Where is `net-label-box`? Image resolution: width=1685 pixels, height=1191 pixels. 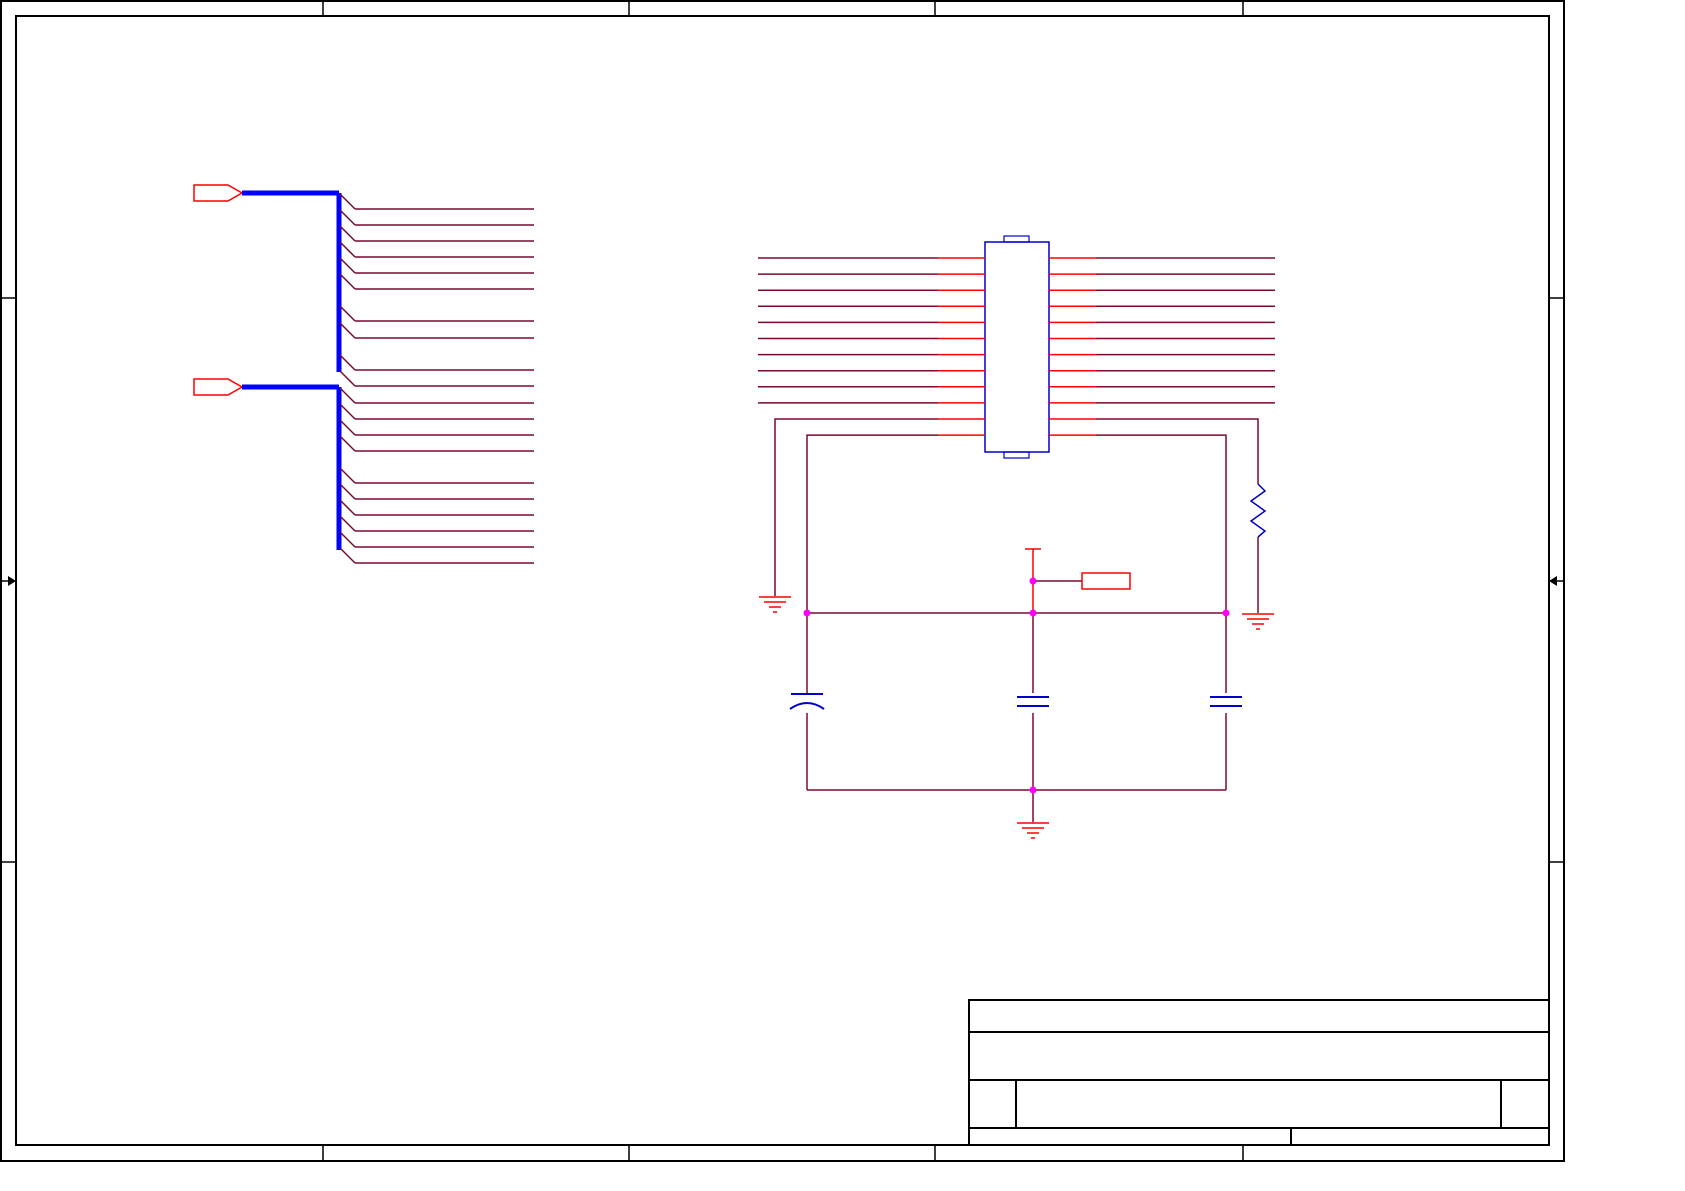 net-label-box is located at coordinates (1106, 581).